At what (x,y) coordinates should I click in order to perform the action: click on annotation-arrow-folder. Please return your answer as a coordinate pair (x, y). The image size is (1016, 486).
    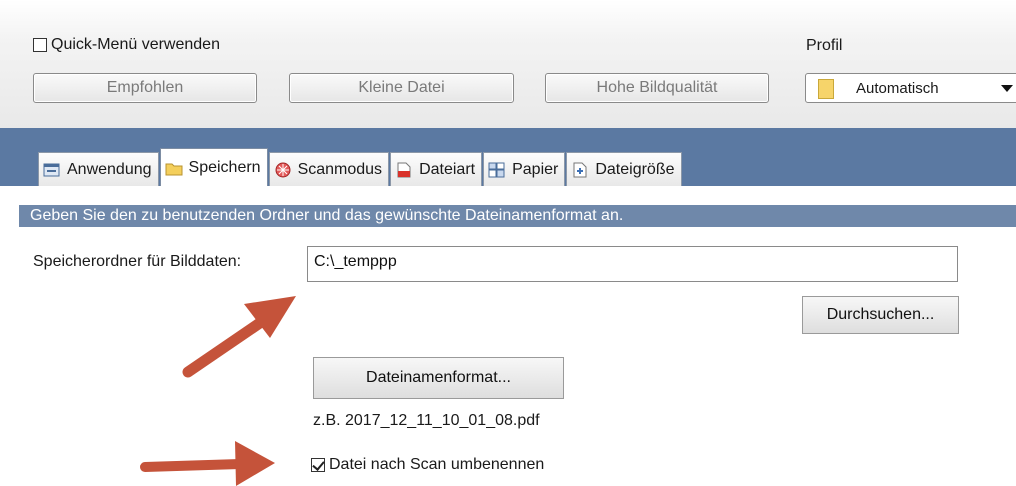
    Looking at the image, I should click on (239, 337).